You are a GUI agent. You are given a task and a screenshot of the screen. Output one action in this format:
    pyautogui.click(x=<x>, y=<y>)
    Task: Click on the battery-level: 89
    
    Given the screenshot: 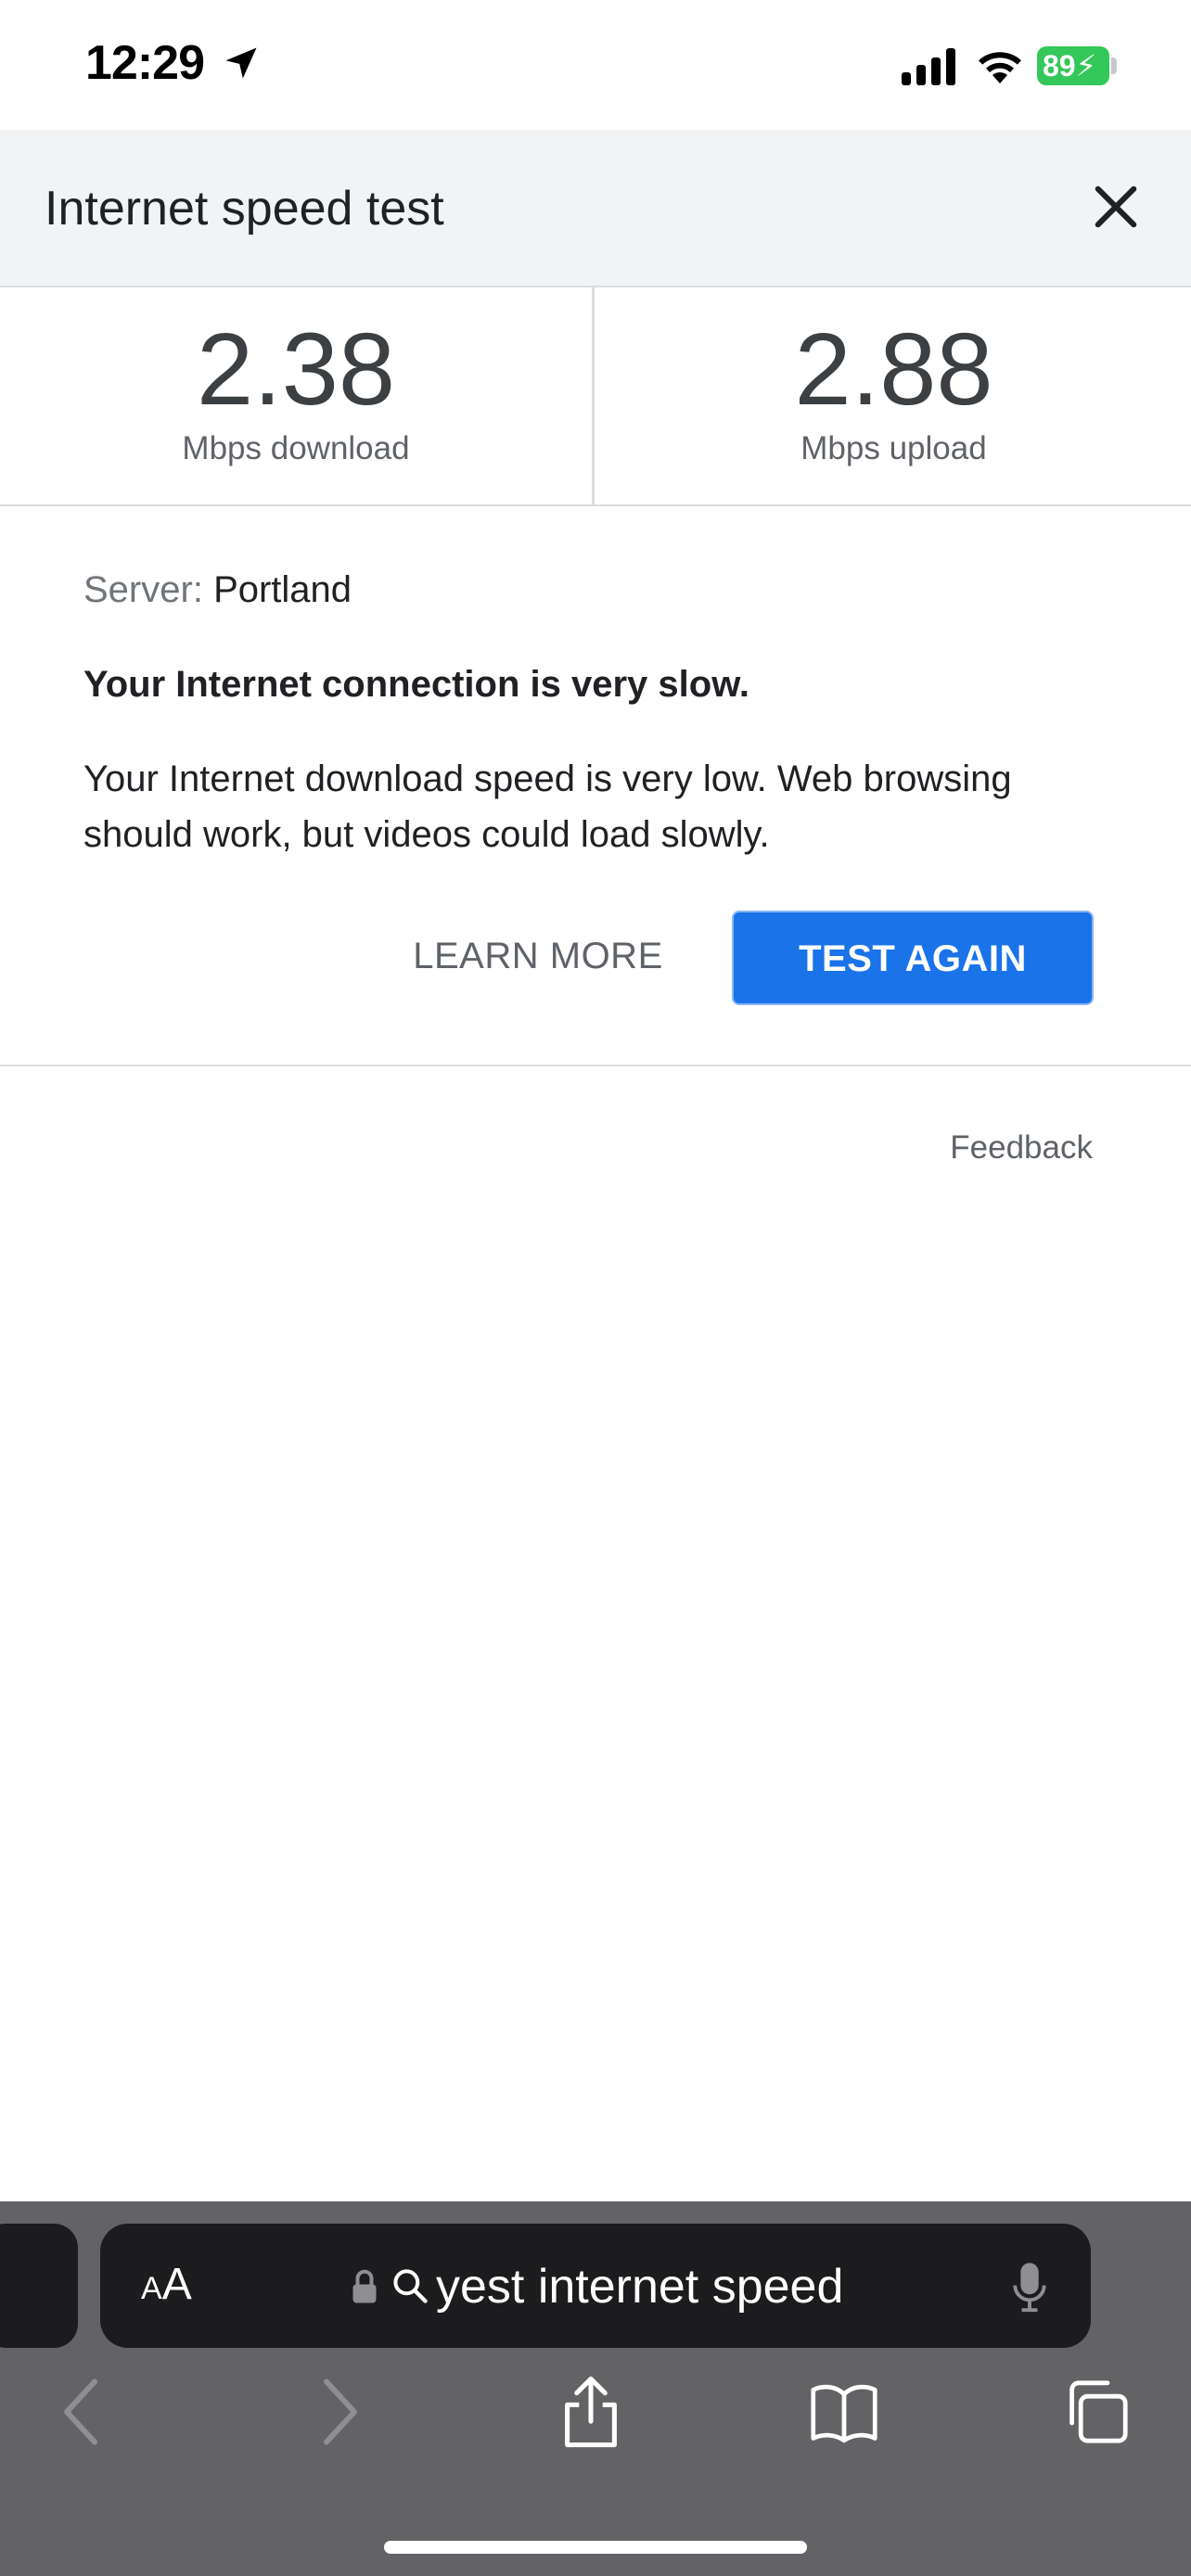 What is the action you would take?
    pyautogui.click(x=1059, y=66)
    